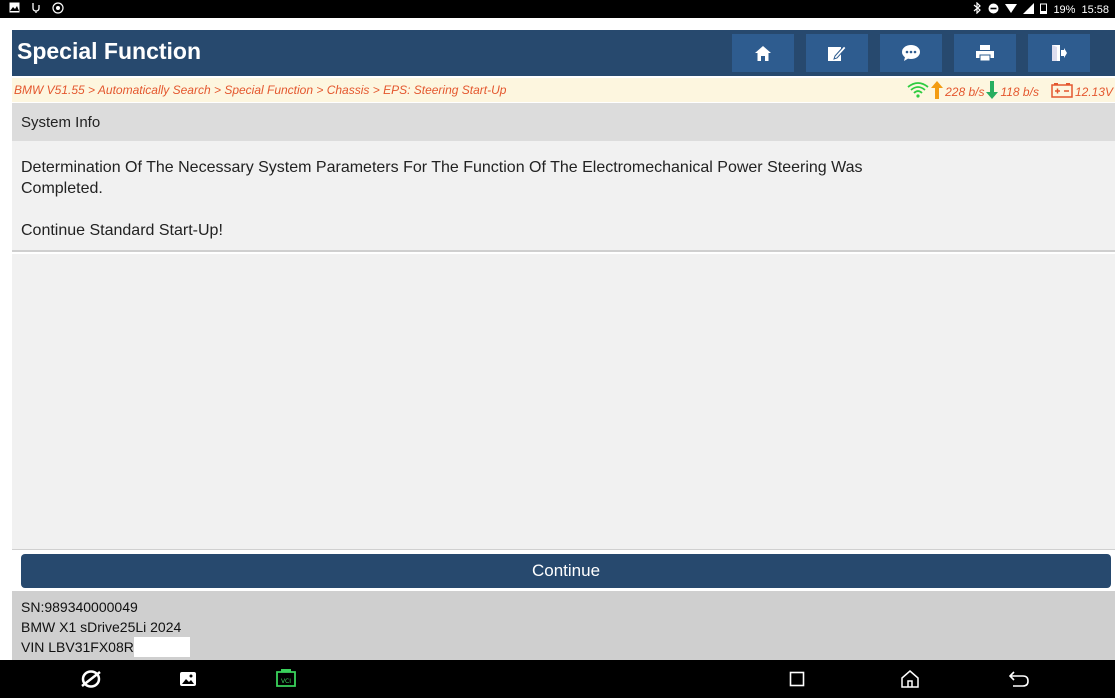 This screenshot has height=698, width=1115. I want to click on recents-icon, so click(797, 679).